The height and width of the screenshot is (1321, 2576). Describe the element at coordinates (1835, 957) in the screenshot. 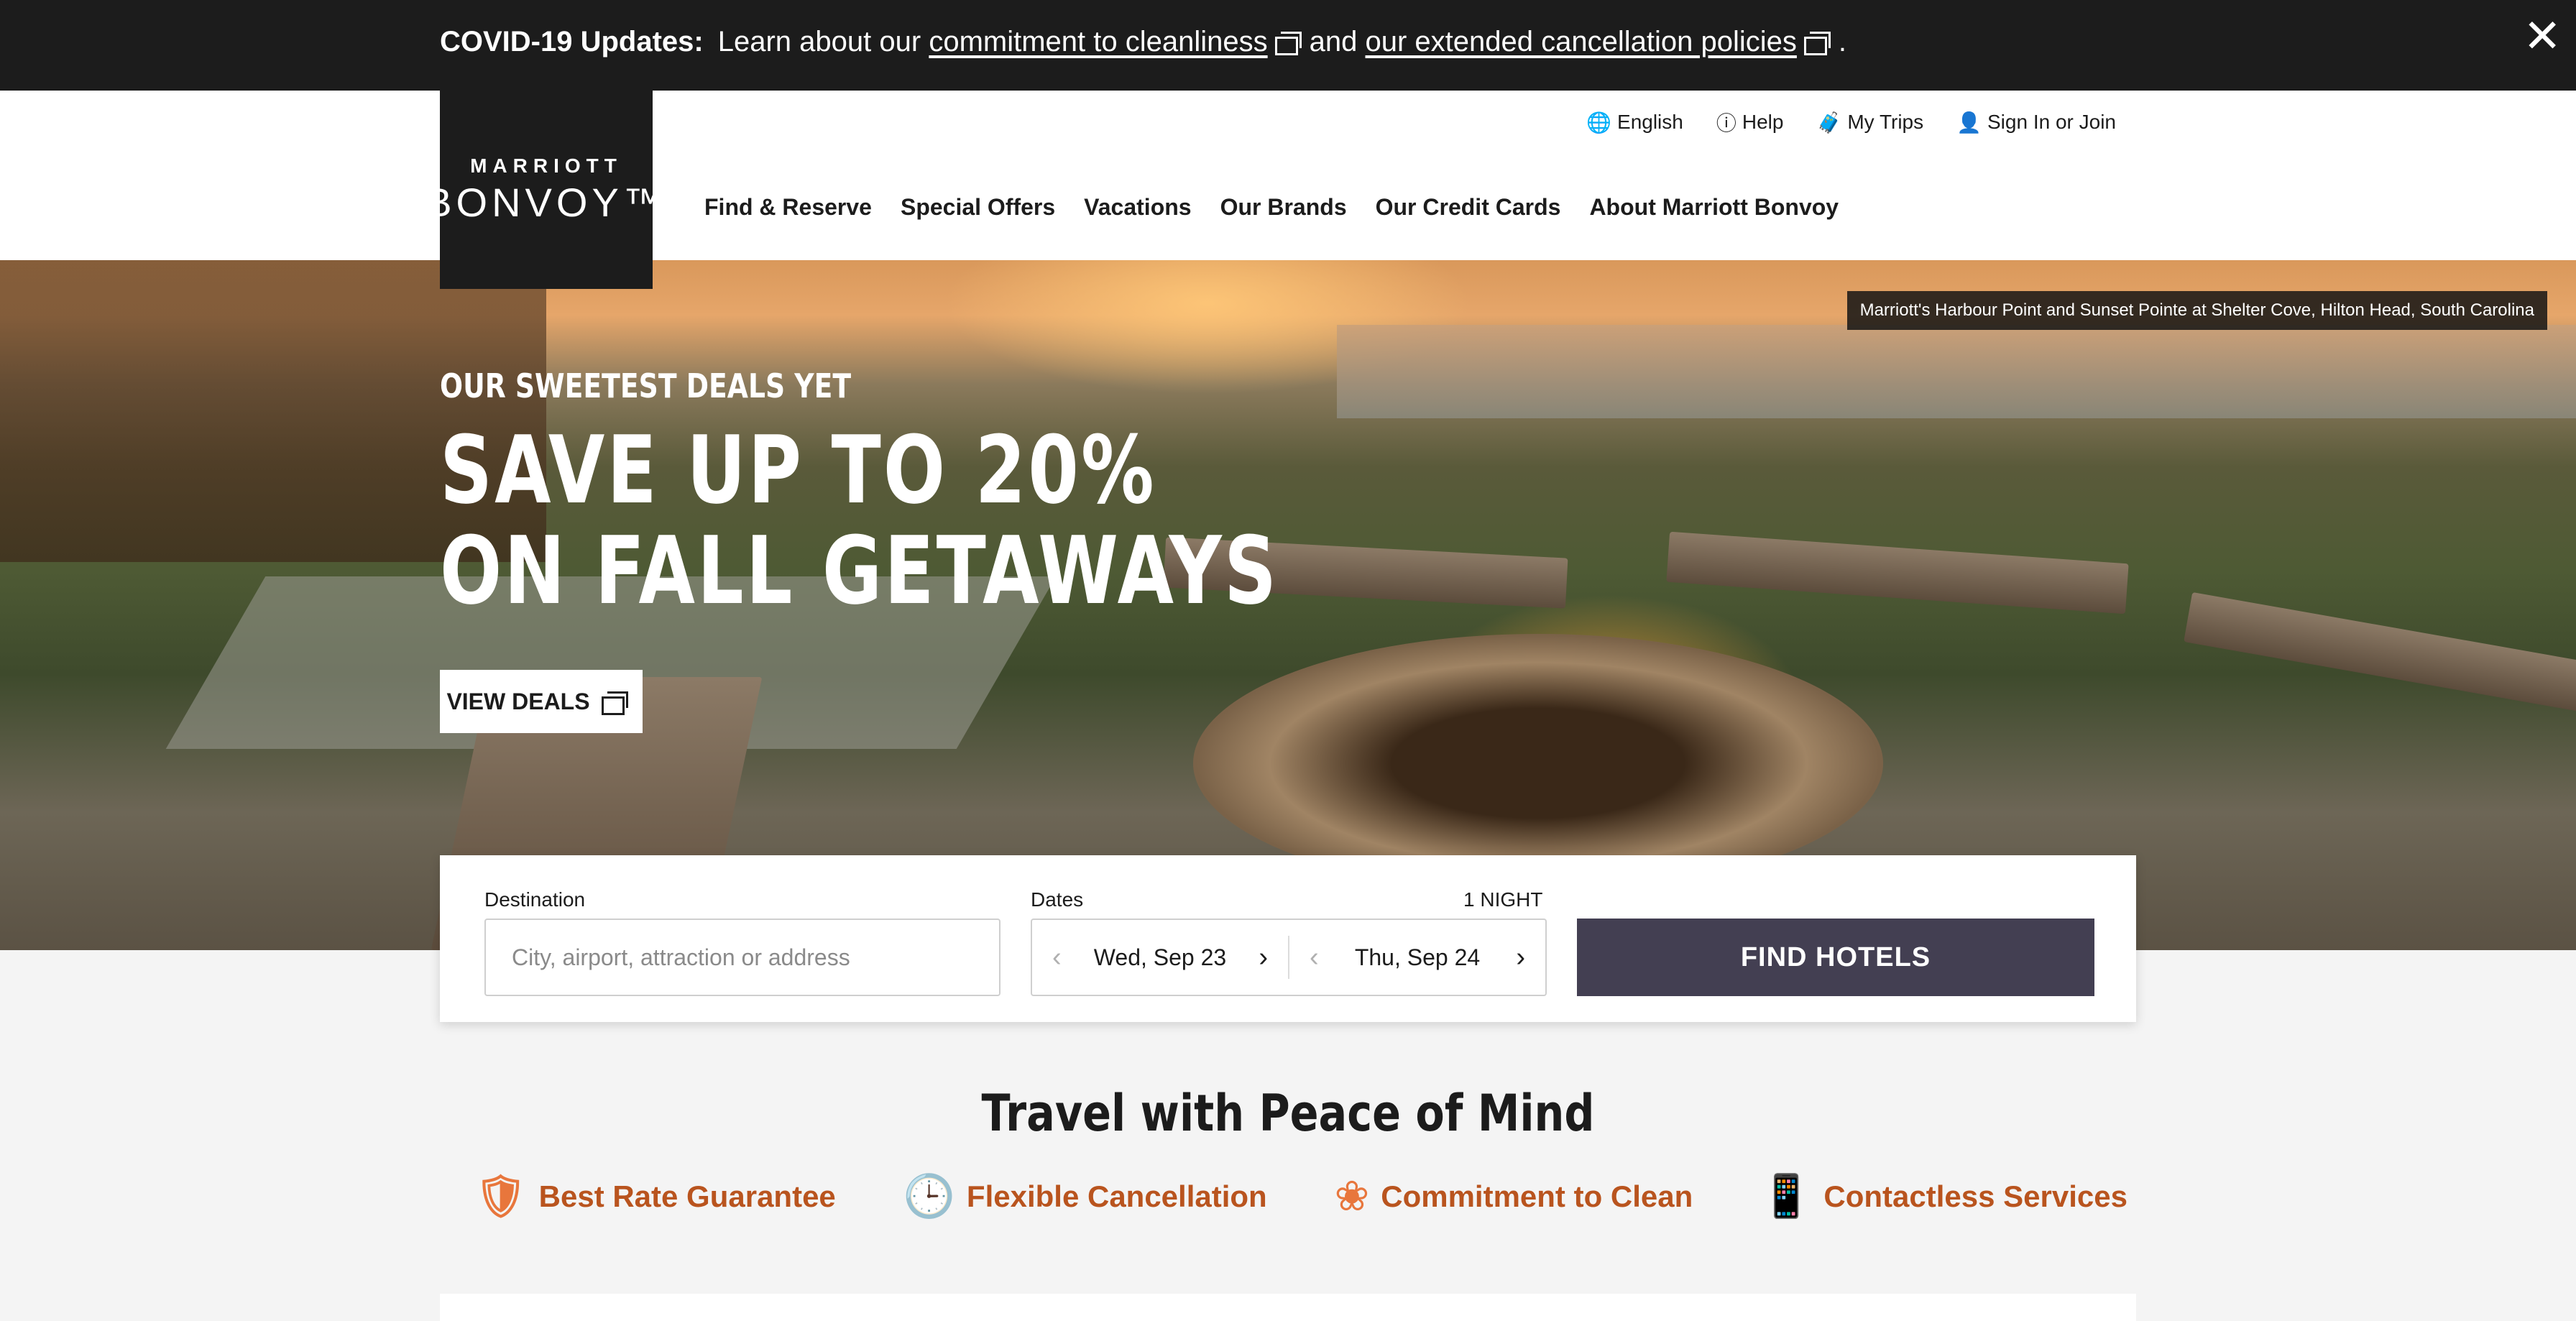

I see `find-hotels-button: FIND HOTELS` at that location.